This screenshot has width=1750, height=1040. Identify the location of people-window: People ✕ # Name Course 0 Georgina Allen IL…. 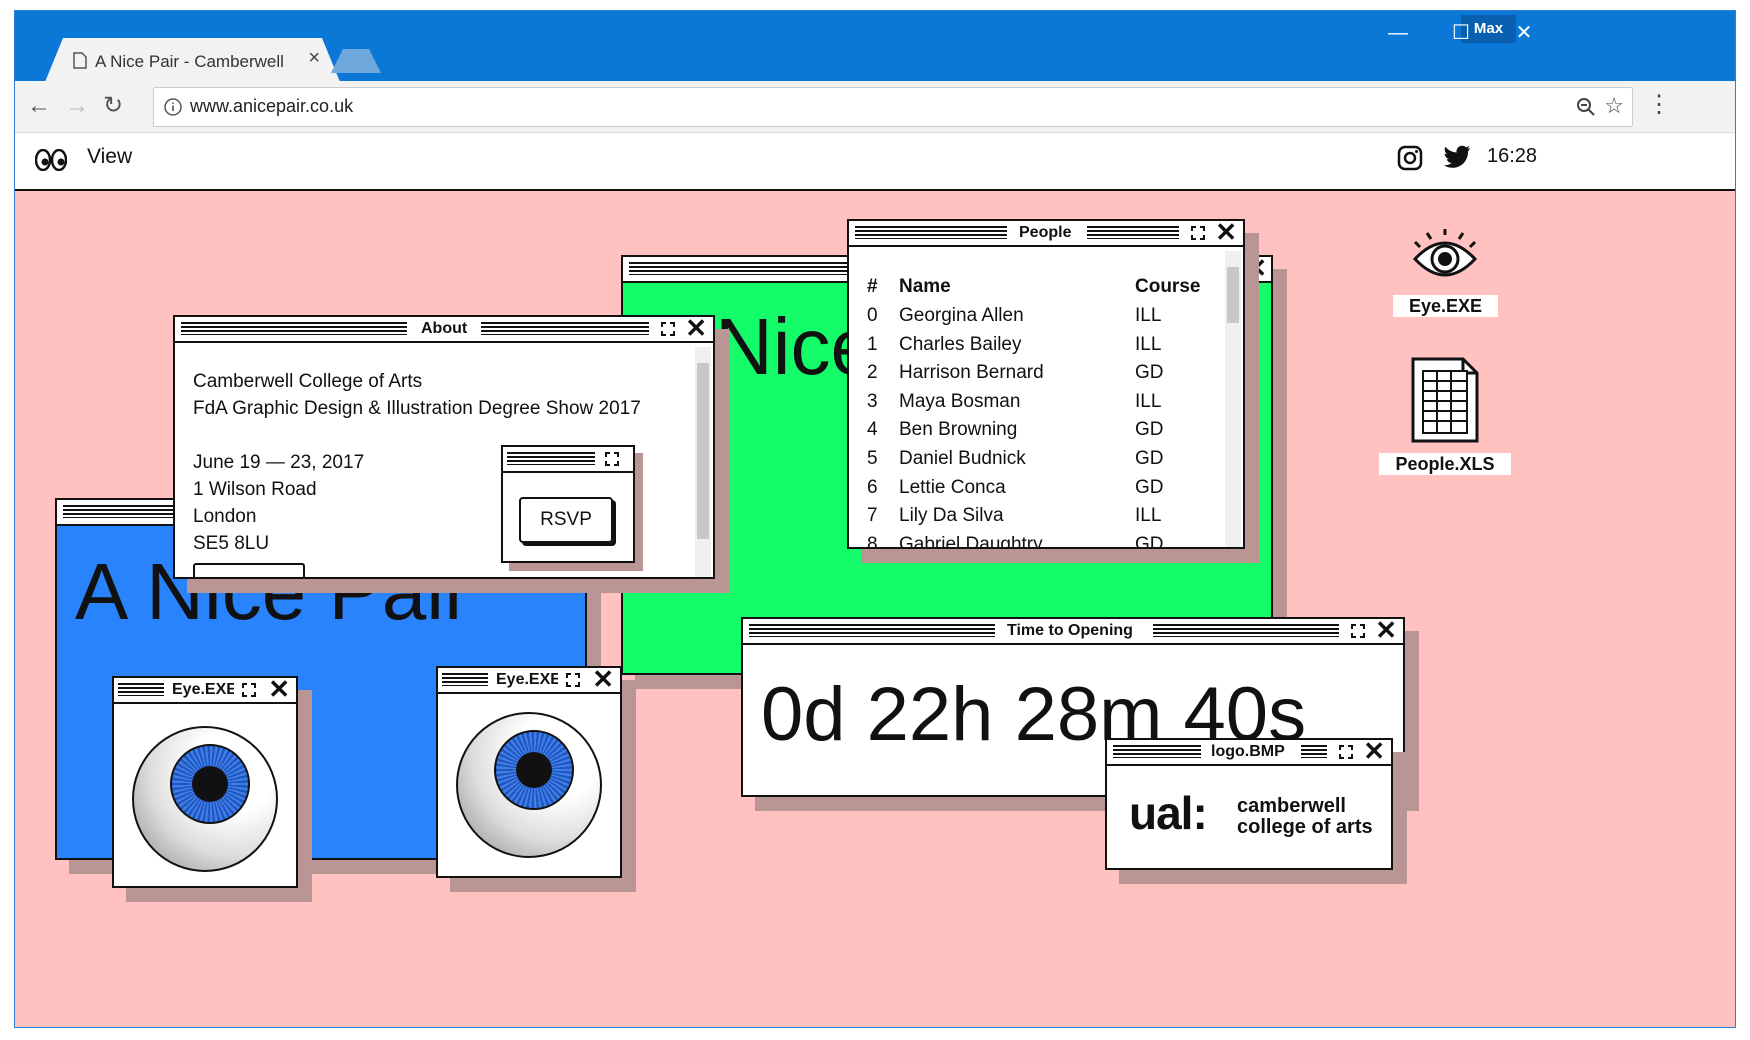
(1046, 384).